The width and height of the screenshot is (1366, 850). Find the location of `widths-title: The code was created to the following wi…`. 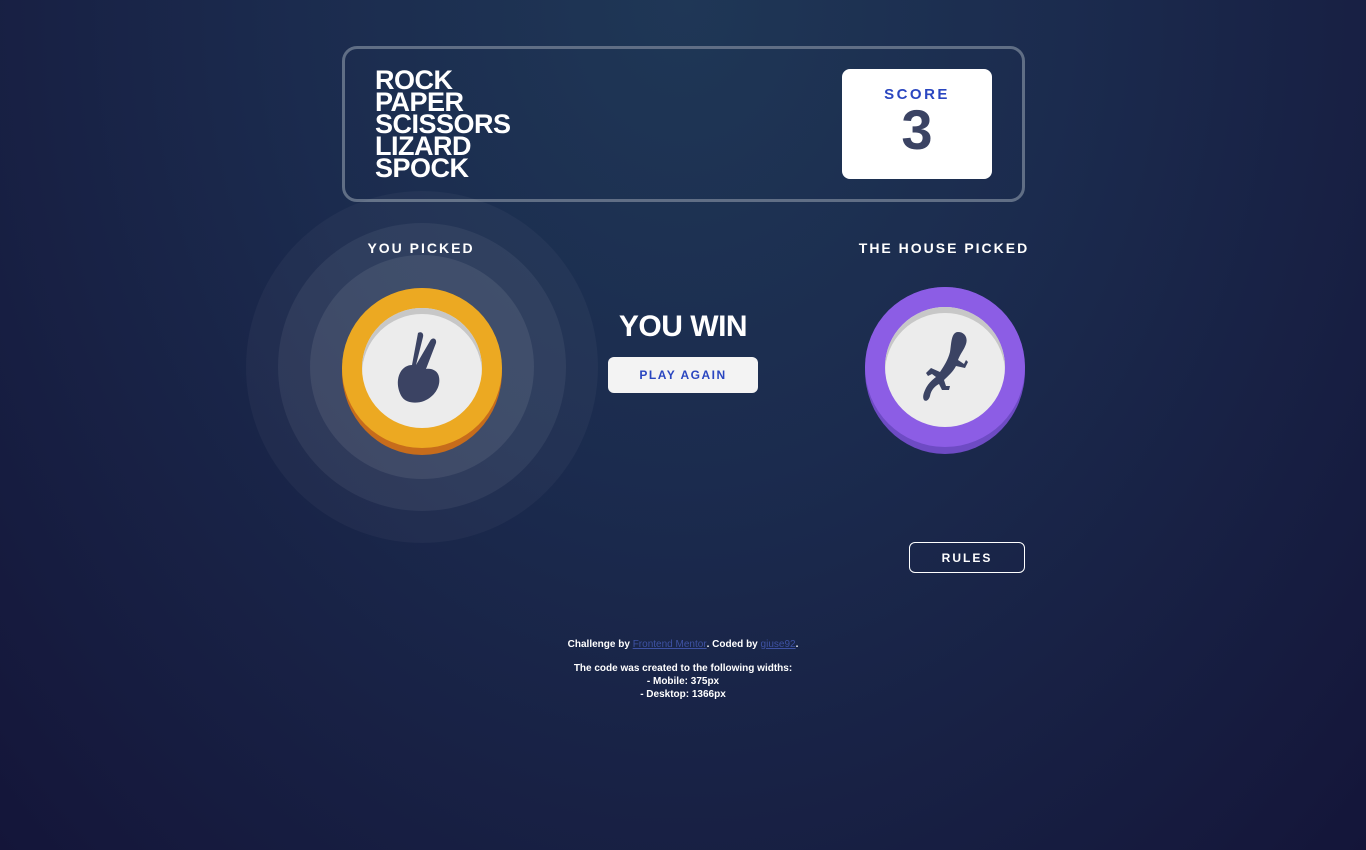

widths-title: The code was created to the following wi… is located at coordinates (683, 668).